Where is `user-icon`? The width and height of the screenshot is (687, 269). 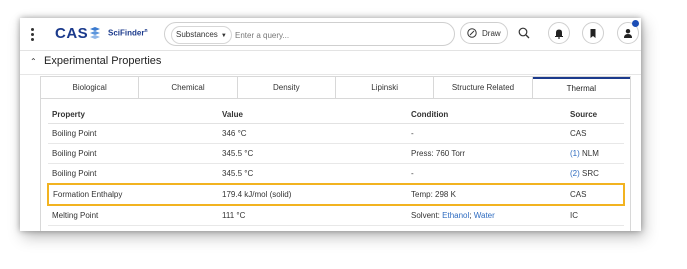
user-icon is located at coordinates (628, 33).